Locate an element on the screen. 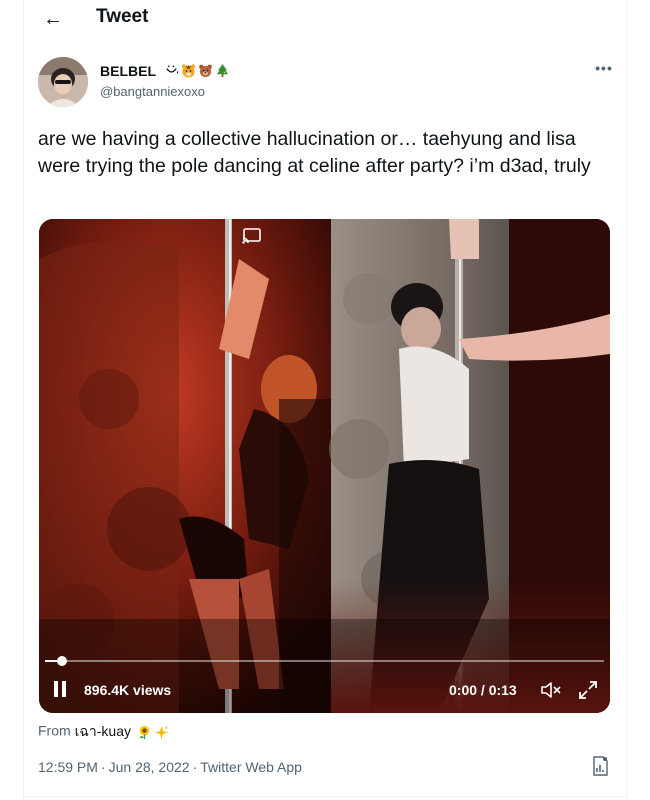 The height and width of the screenshot is (800, 650). bear-face-icon is located at coordinates (206, 71).